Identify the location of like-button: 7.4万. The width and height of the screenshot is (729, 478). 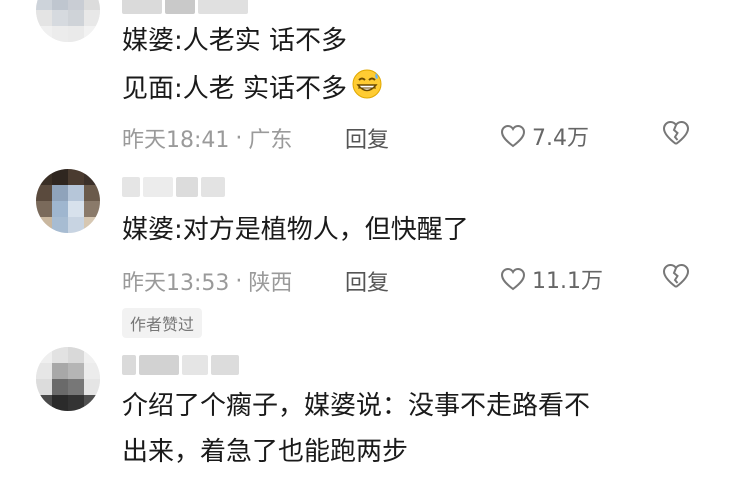
(544, 136).